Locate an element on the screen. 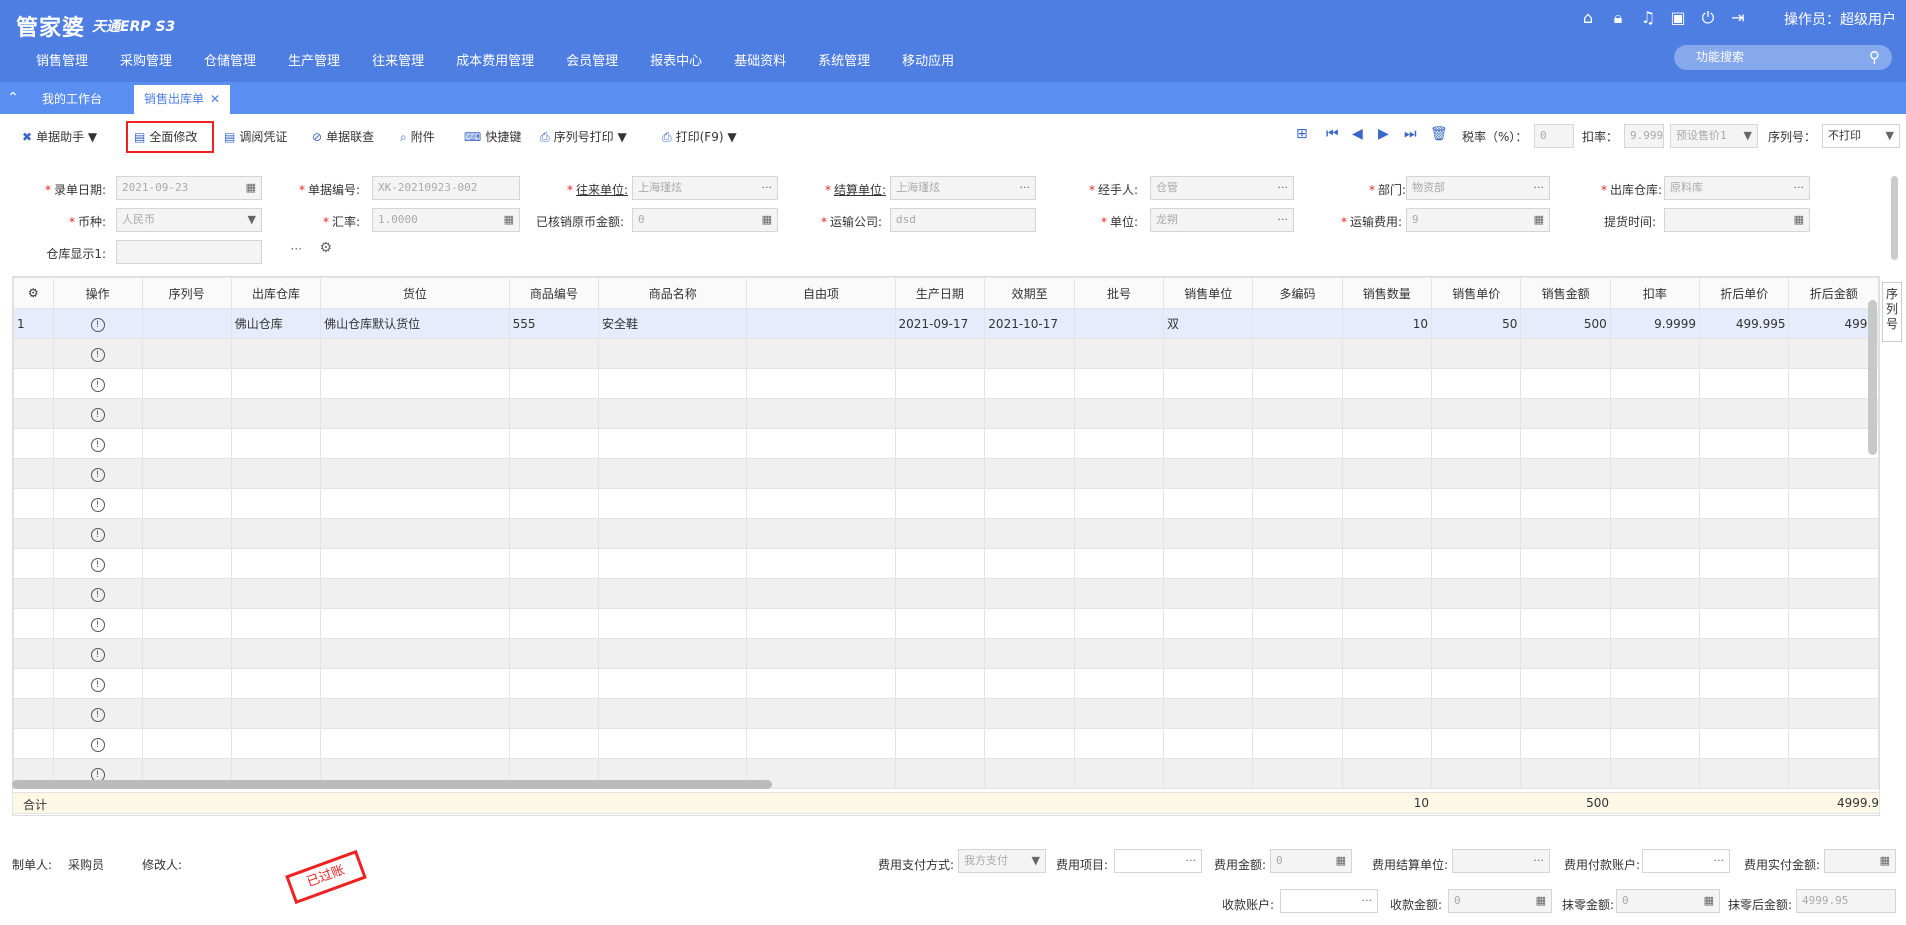  prev-icon: ◀ is located at coordinates (1357, 134).